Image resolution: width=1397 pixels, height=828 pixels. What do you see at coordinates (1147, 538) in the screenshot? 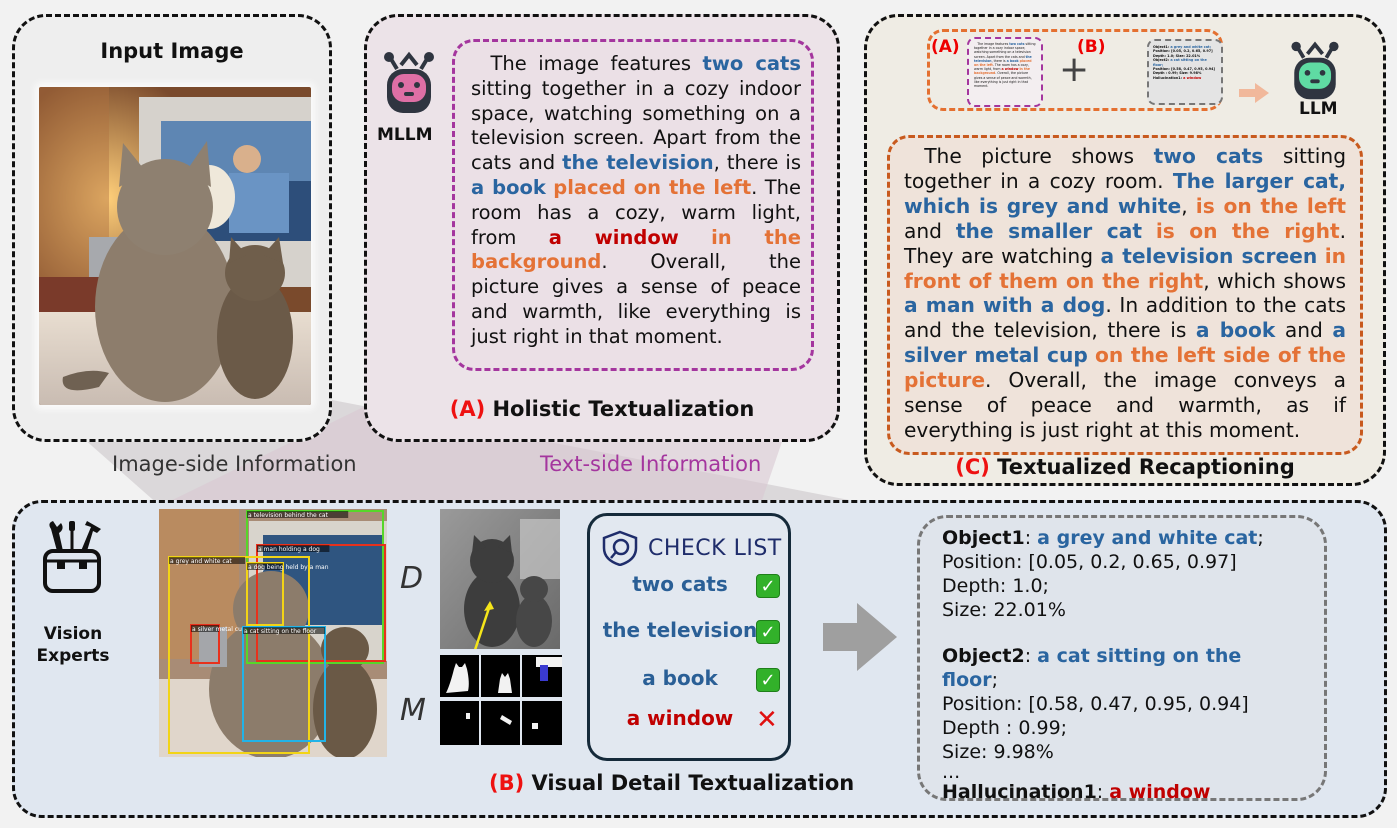
I see `object-name: a grey and white cat` at bounding box center [1147, 538].